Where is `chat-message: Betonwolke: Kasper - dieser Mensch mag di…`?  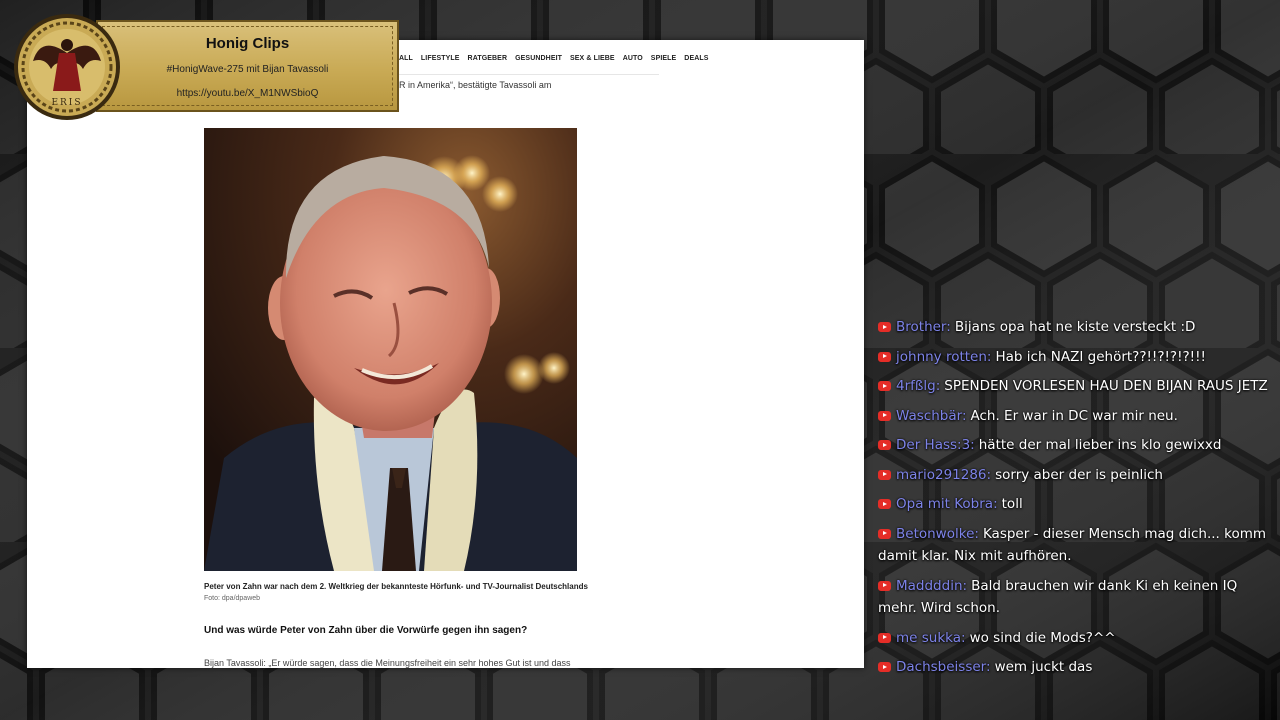
chat-message: Betonwolke: Kasper - dieser Mensch mag di… is located at coordinates (1074, 545).